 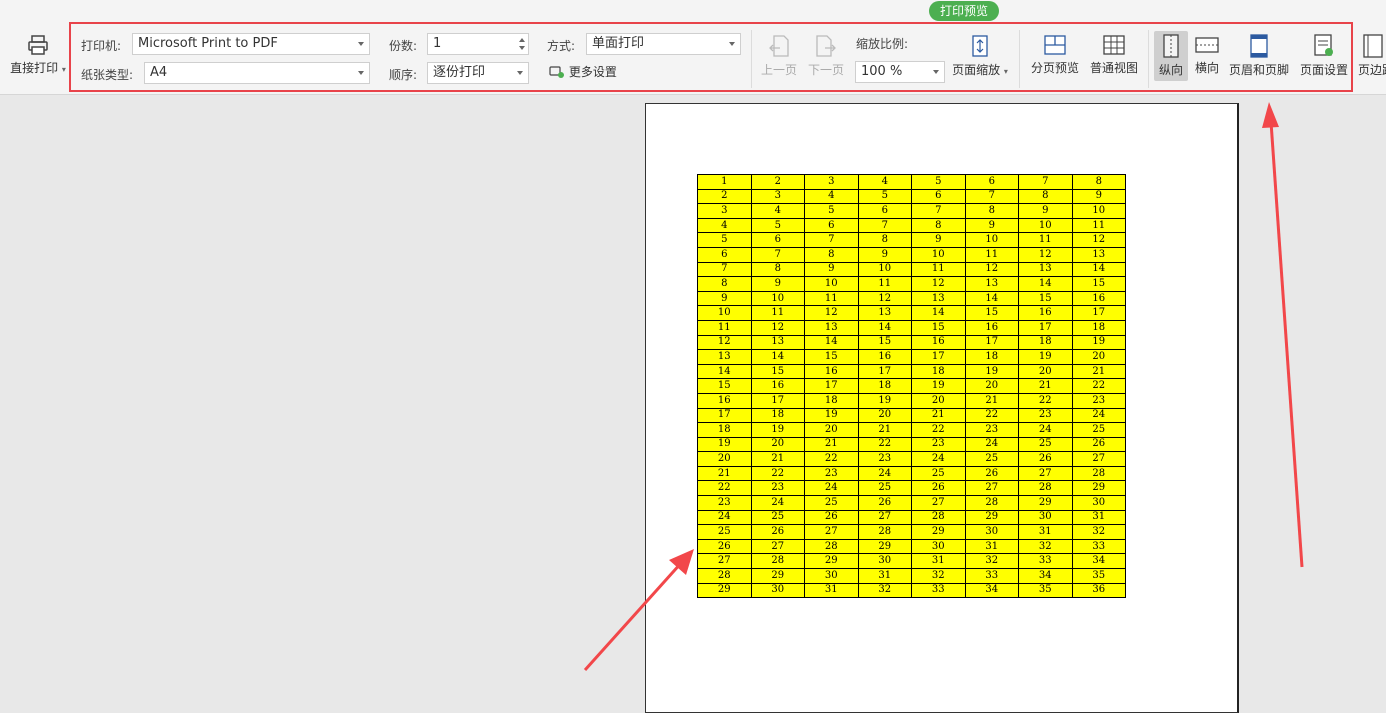 I want to click on divider, so click(x=751, y=59).